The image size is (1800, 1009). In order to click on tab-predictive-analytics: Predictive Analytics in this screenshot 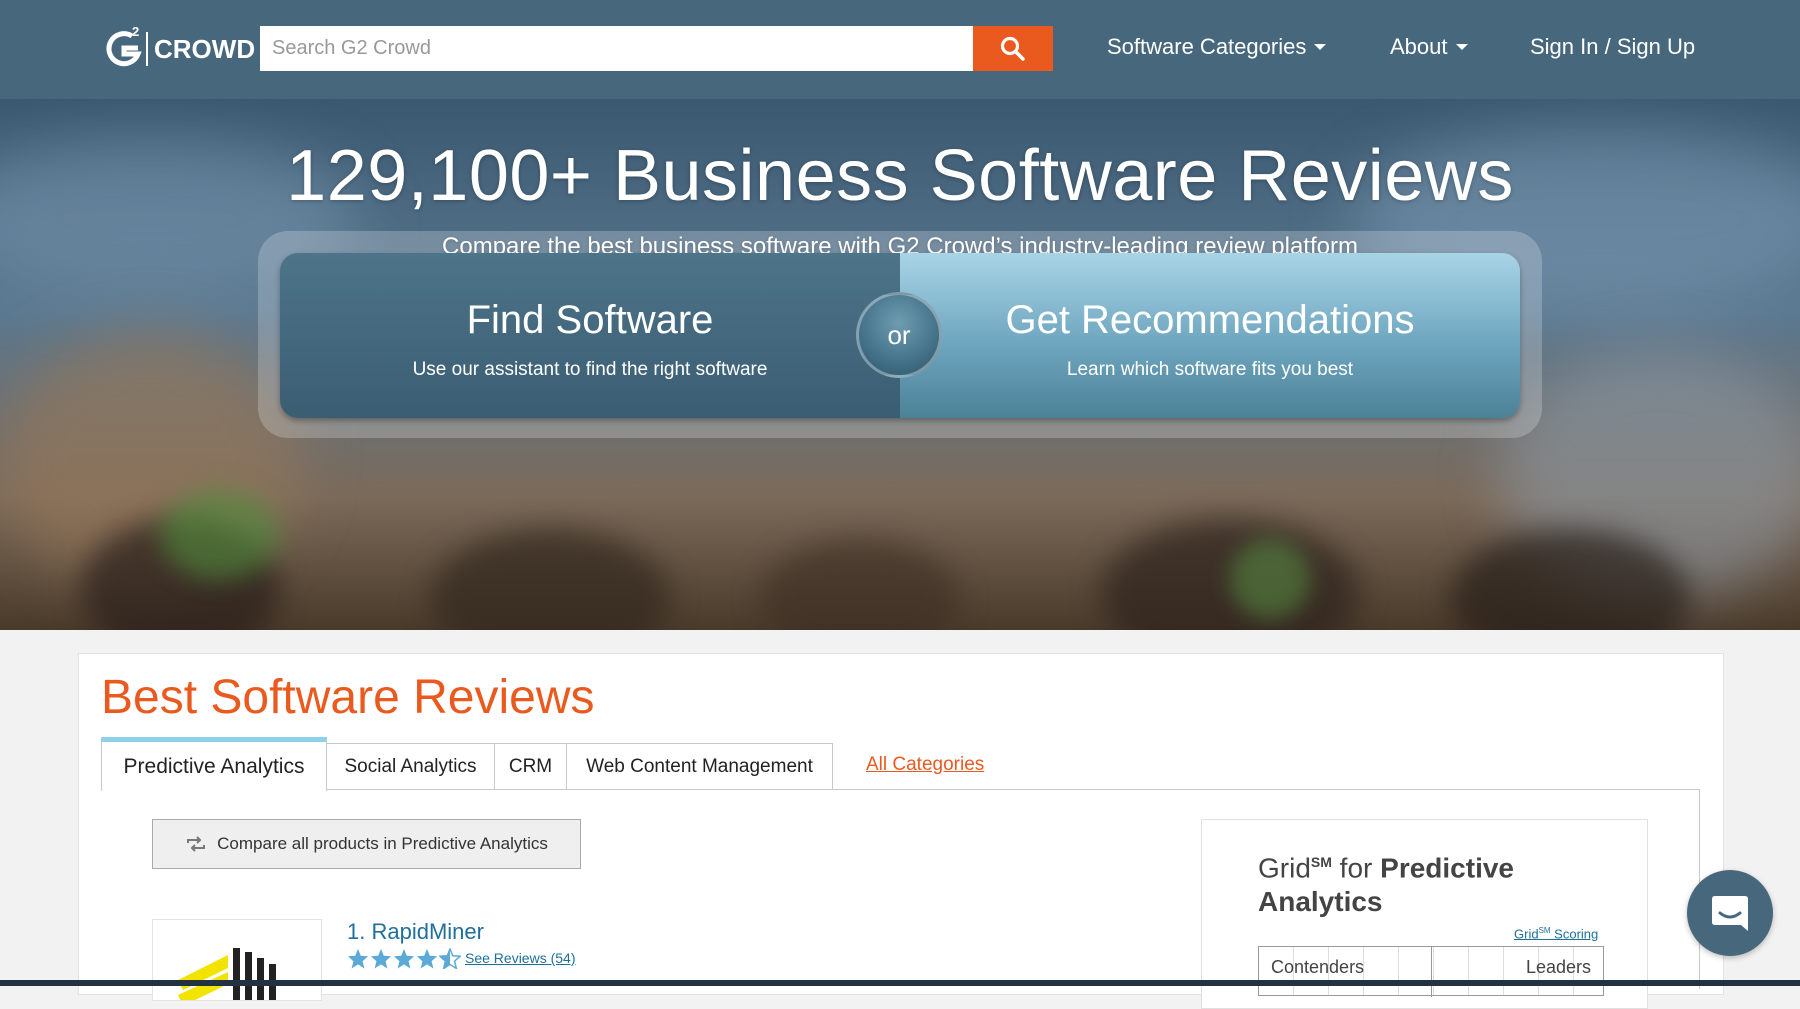, I will do `click(214, 764)`.